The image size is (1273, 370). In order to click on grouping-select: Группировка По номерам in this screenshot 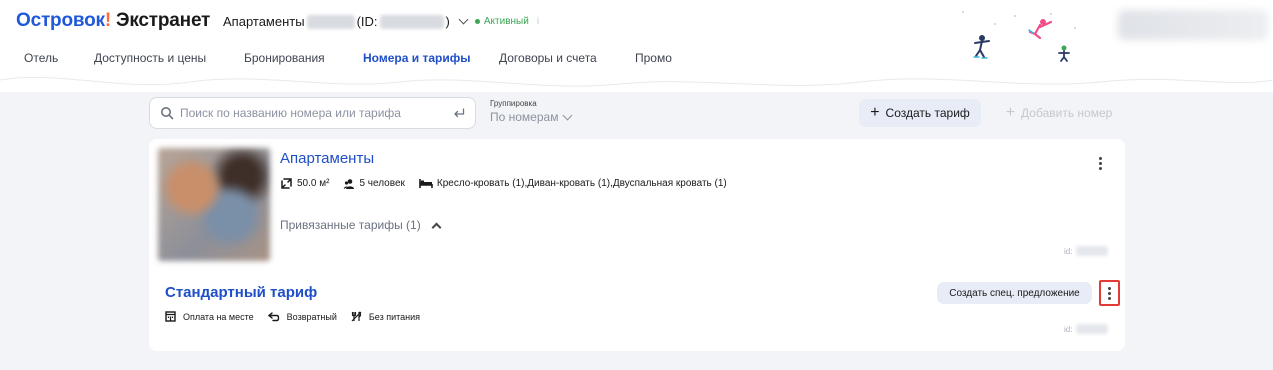, I will do `click(531, 111)`.